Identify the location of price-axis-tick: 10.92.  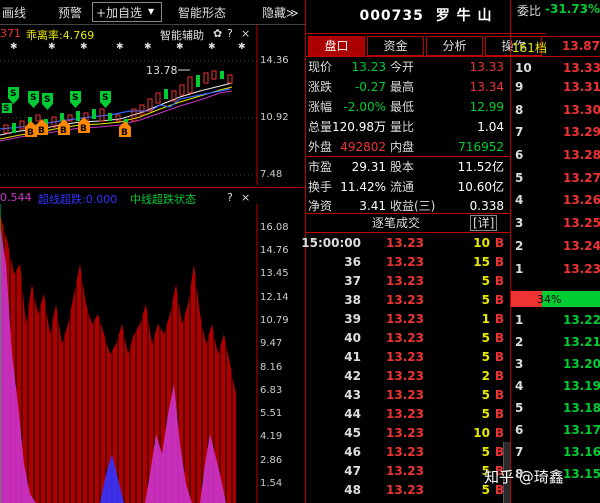
(274, 117).